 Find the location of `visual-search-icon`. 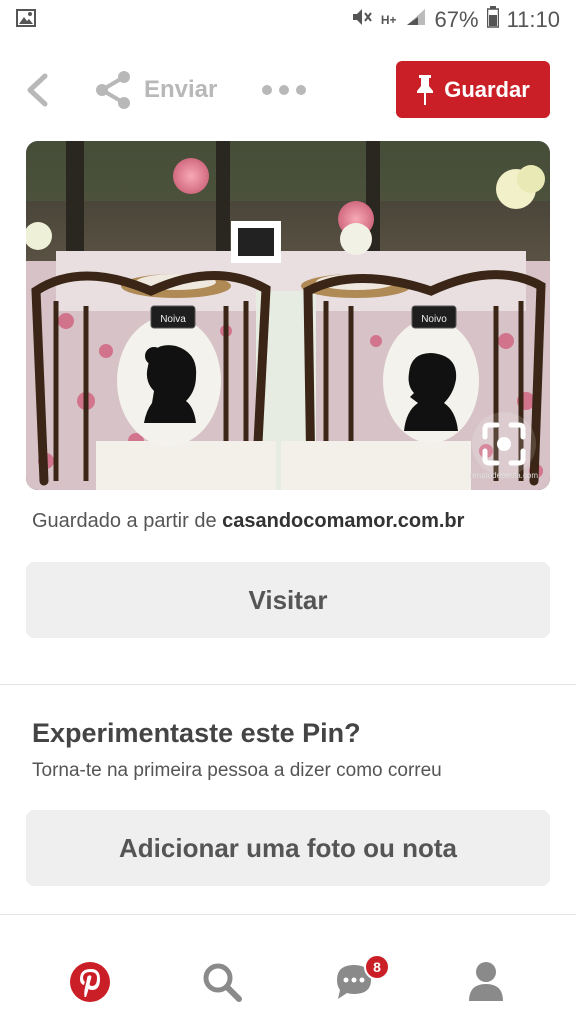

visual-search-icon is located at coordinates (504, 444).